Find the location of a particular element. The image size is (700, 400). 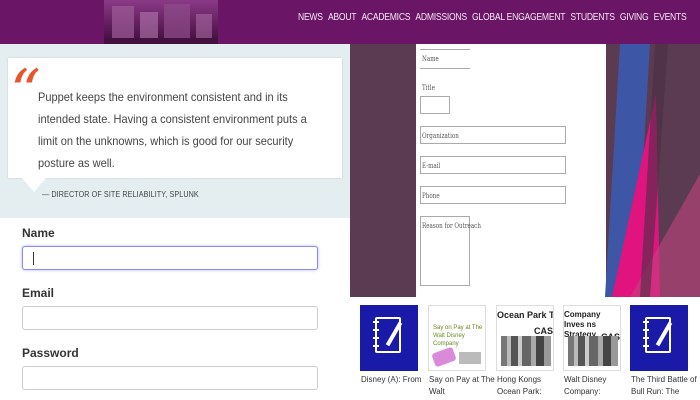

nav-item-students: STUDENTS is located at coordinates (592, 17).